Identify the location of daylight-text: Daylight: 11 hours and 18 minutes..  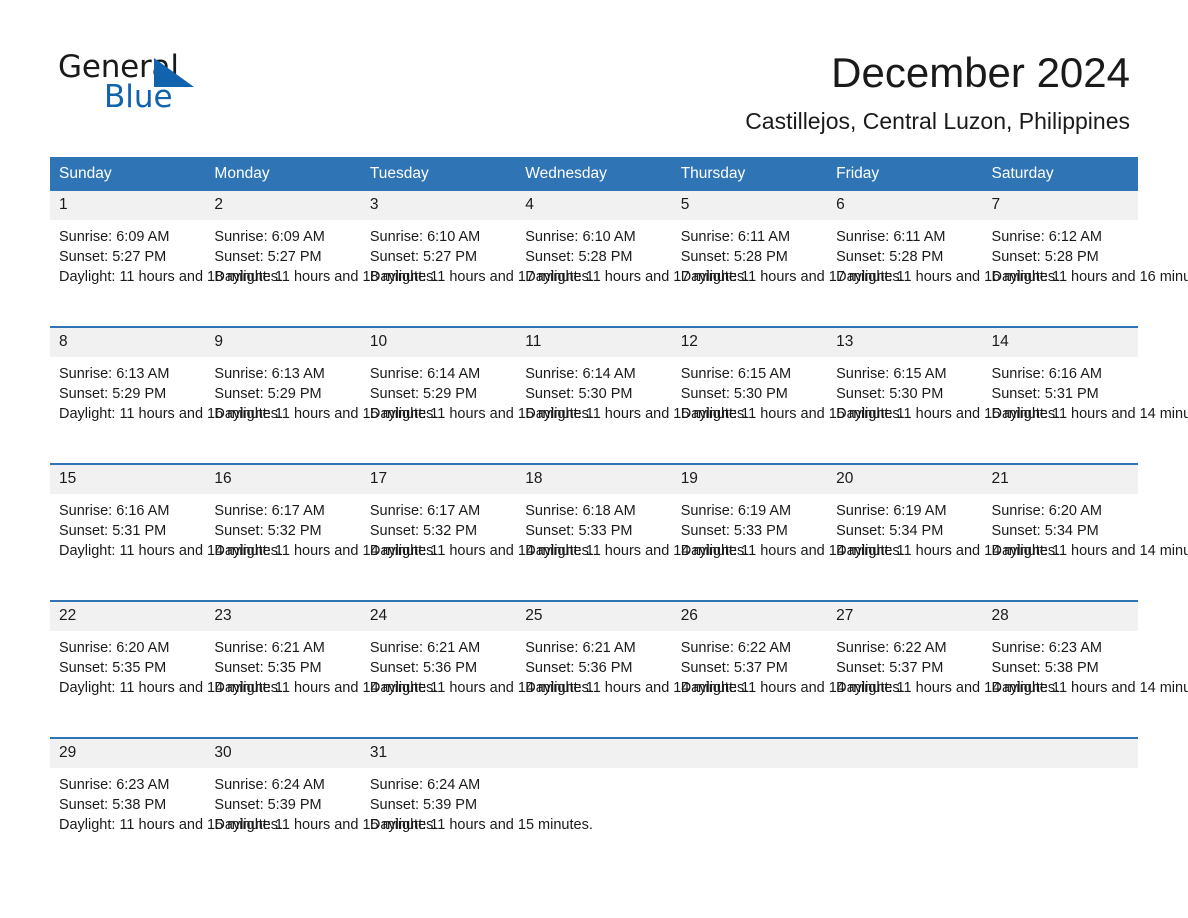
(171, 277).